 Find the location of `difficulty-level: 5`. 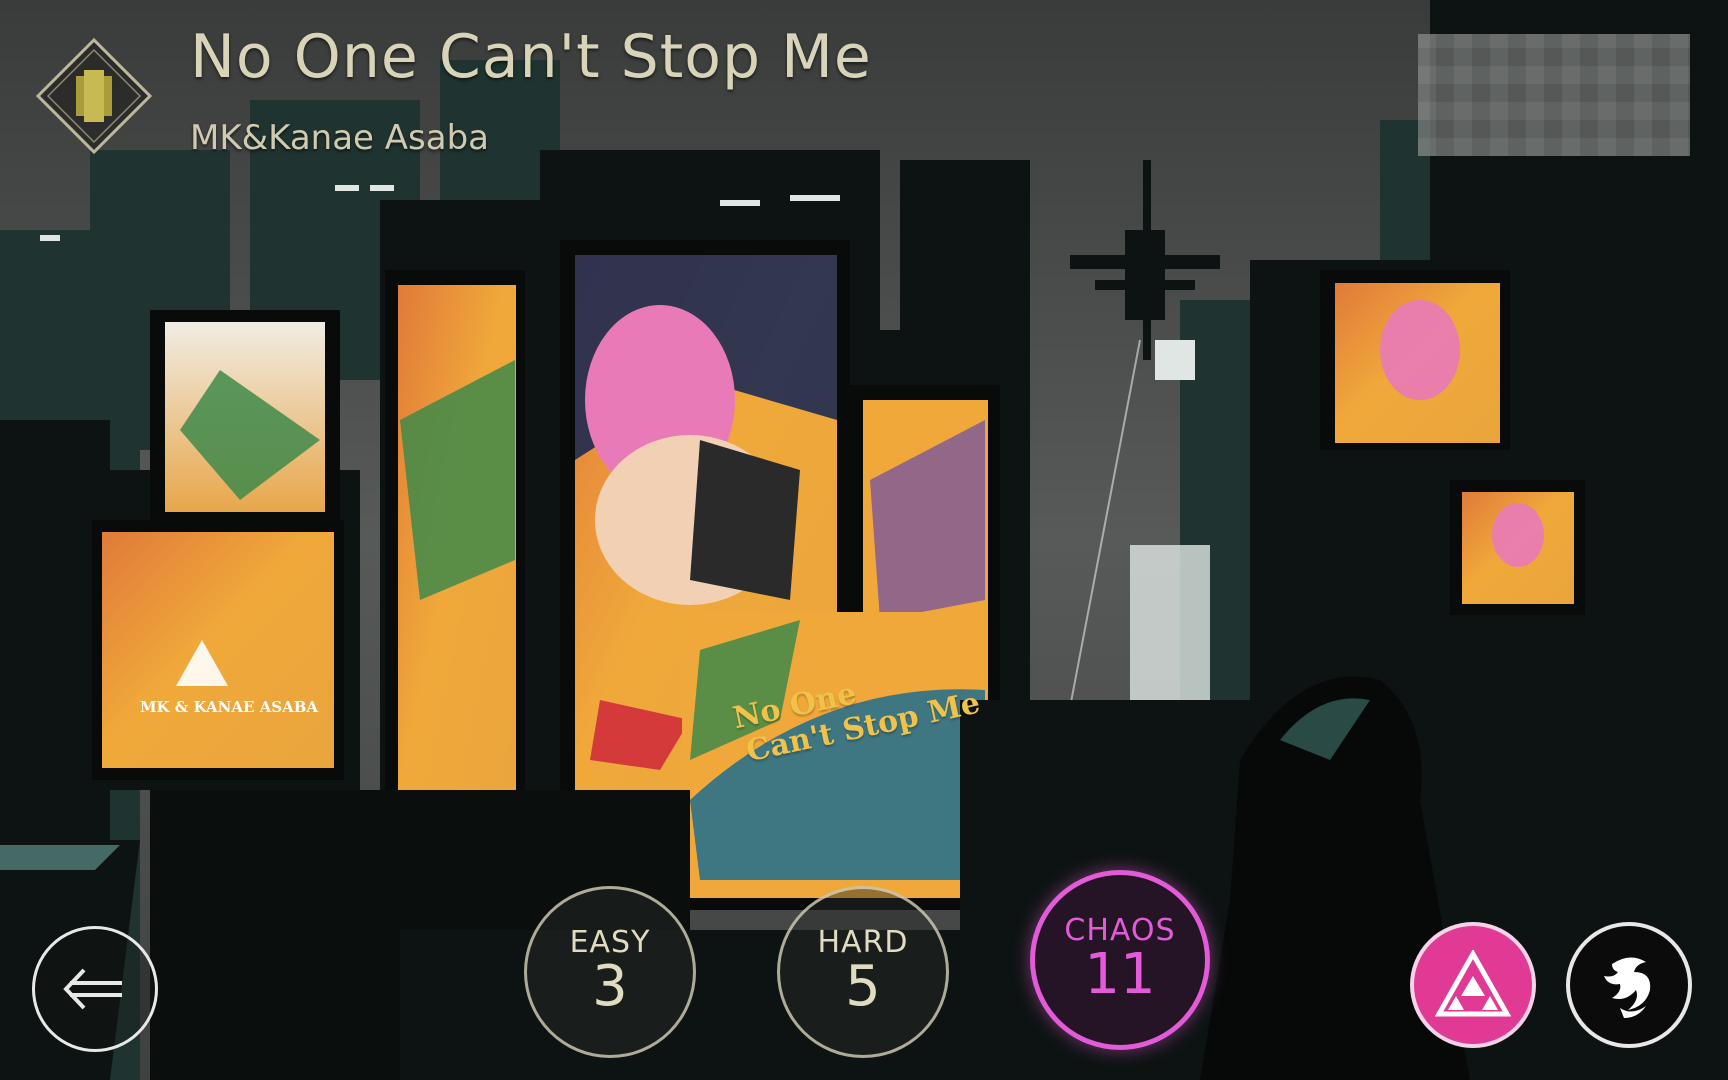

difficulty-level: 5 is located at coordinates (863, 986).